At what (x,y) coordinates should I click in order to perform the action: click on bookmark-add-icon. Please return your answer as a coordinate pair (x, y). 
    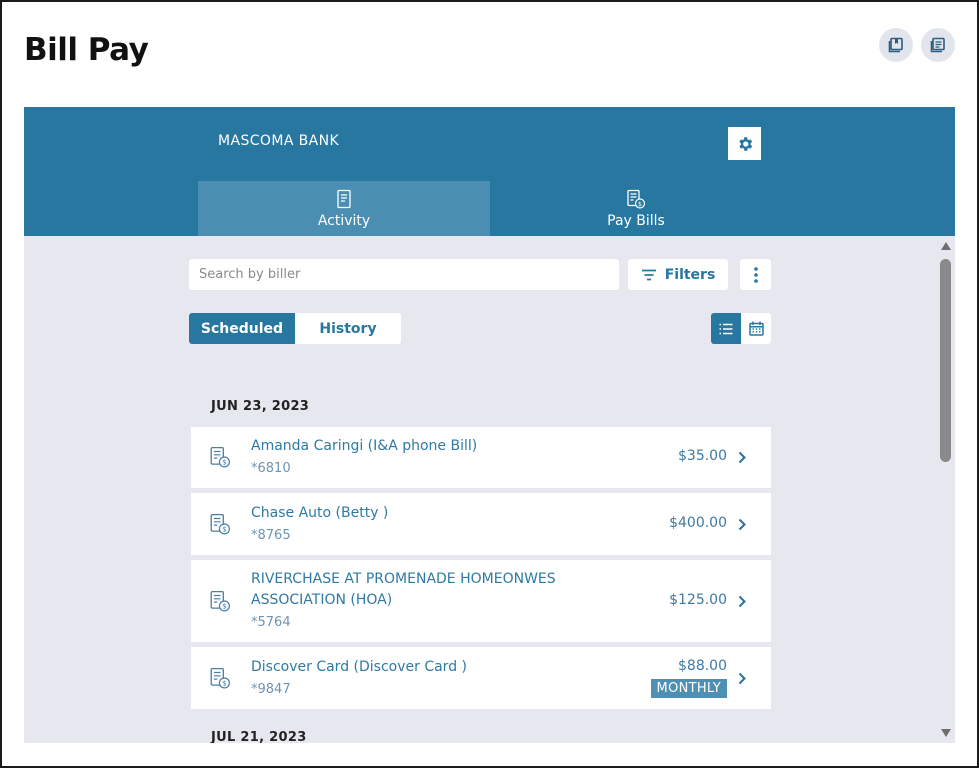
    Looking at the image, I should click on (895, 45).